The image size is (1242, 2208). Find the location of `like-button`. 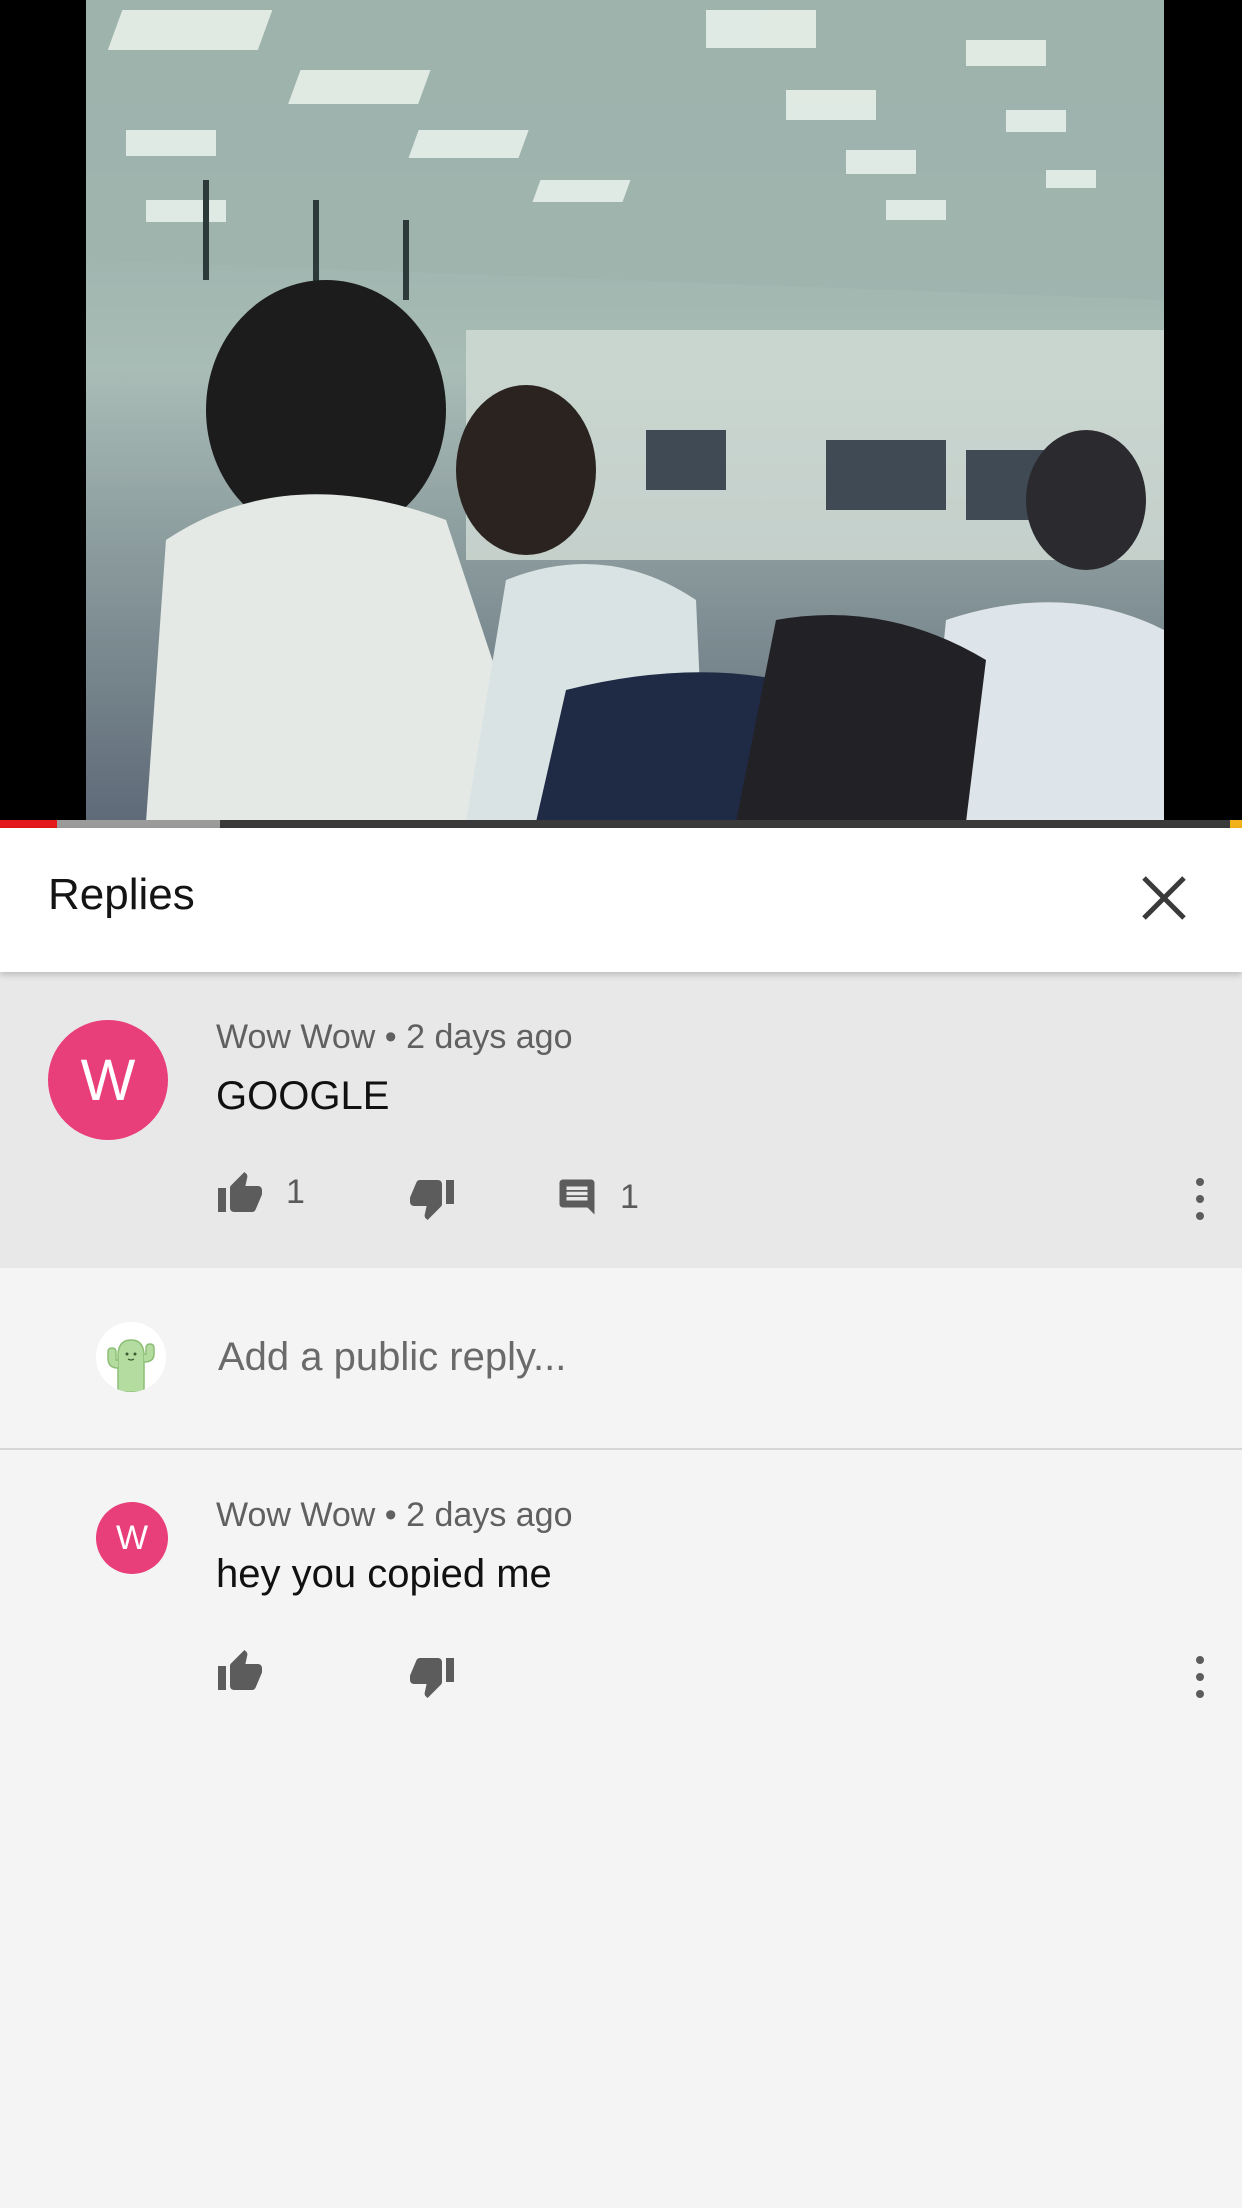

like-button is located at coordinates (240, 1670).